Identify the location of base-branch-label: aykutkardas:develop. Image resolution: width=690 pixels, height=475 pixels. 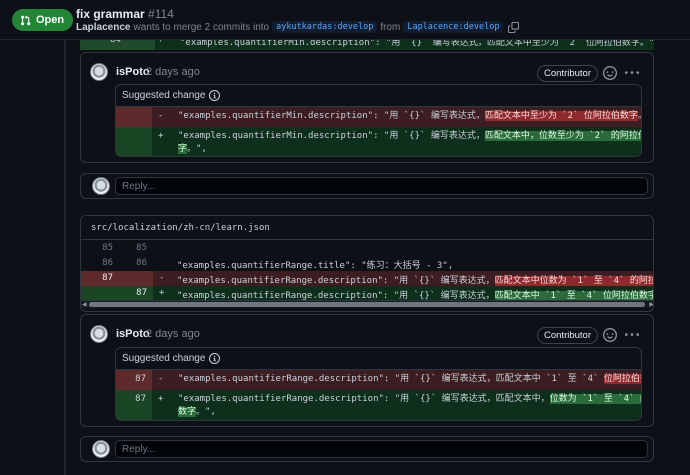
(325, 27).